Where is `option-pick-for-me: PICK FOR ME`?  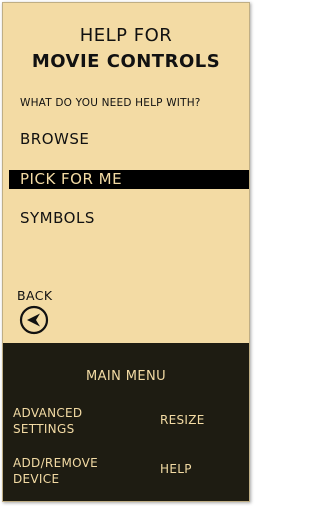
option-pick-for-me: PICK FOR ME is located at coordinates (129, 179).